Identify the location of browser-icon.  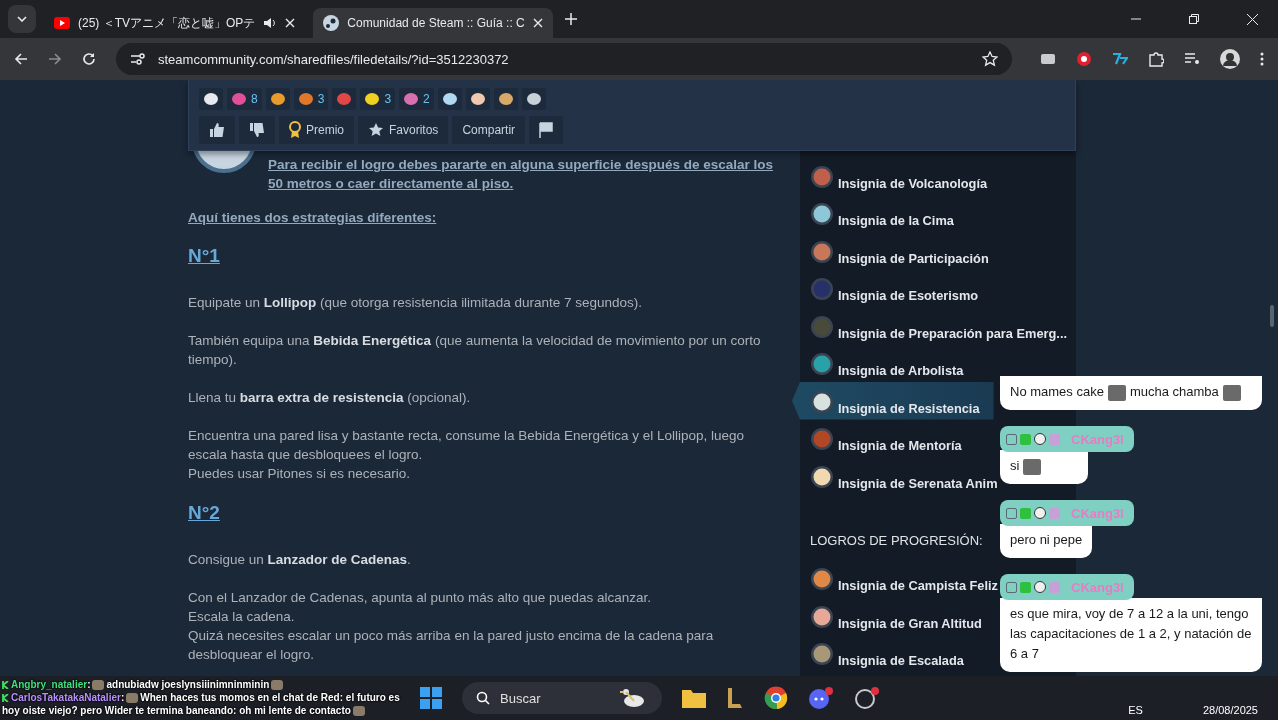
(776, 698).